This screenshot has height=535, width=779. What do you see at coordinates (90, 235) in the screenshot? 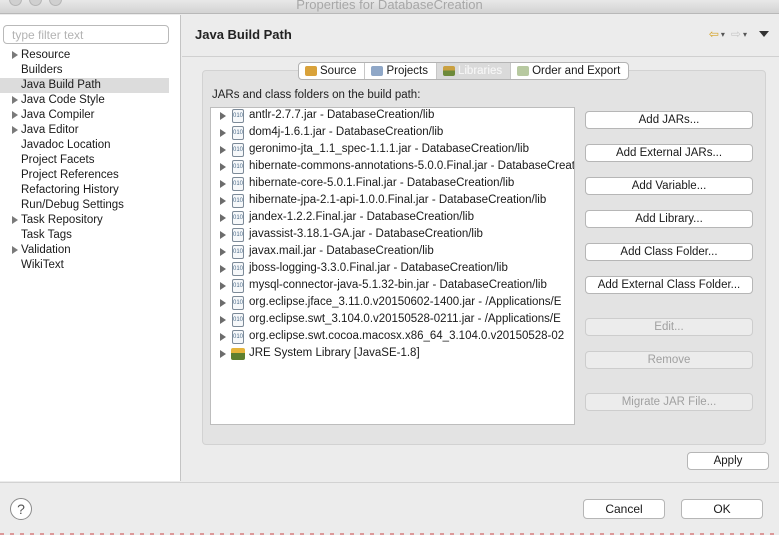
I see `sidebar-item-task-tags: Task Tags` at bounding box center [90, 235].